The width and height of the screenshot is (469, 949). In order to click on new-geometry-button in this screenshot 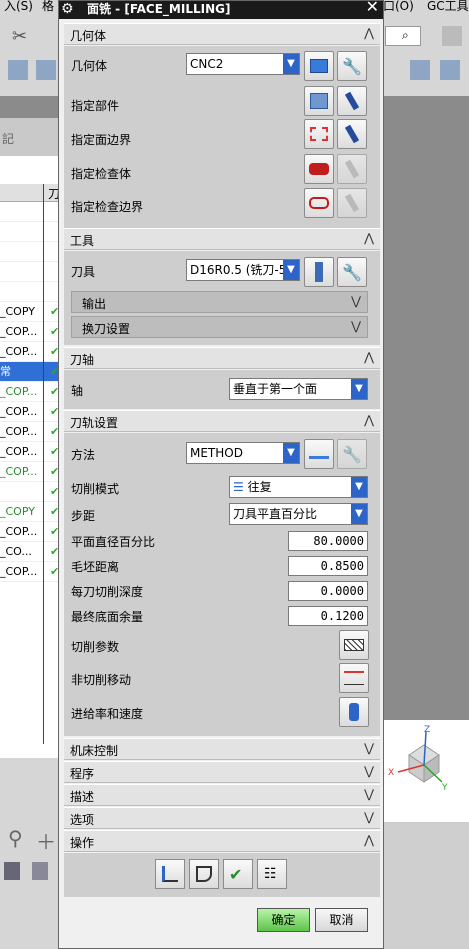, I will do `click(319, 66)`.